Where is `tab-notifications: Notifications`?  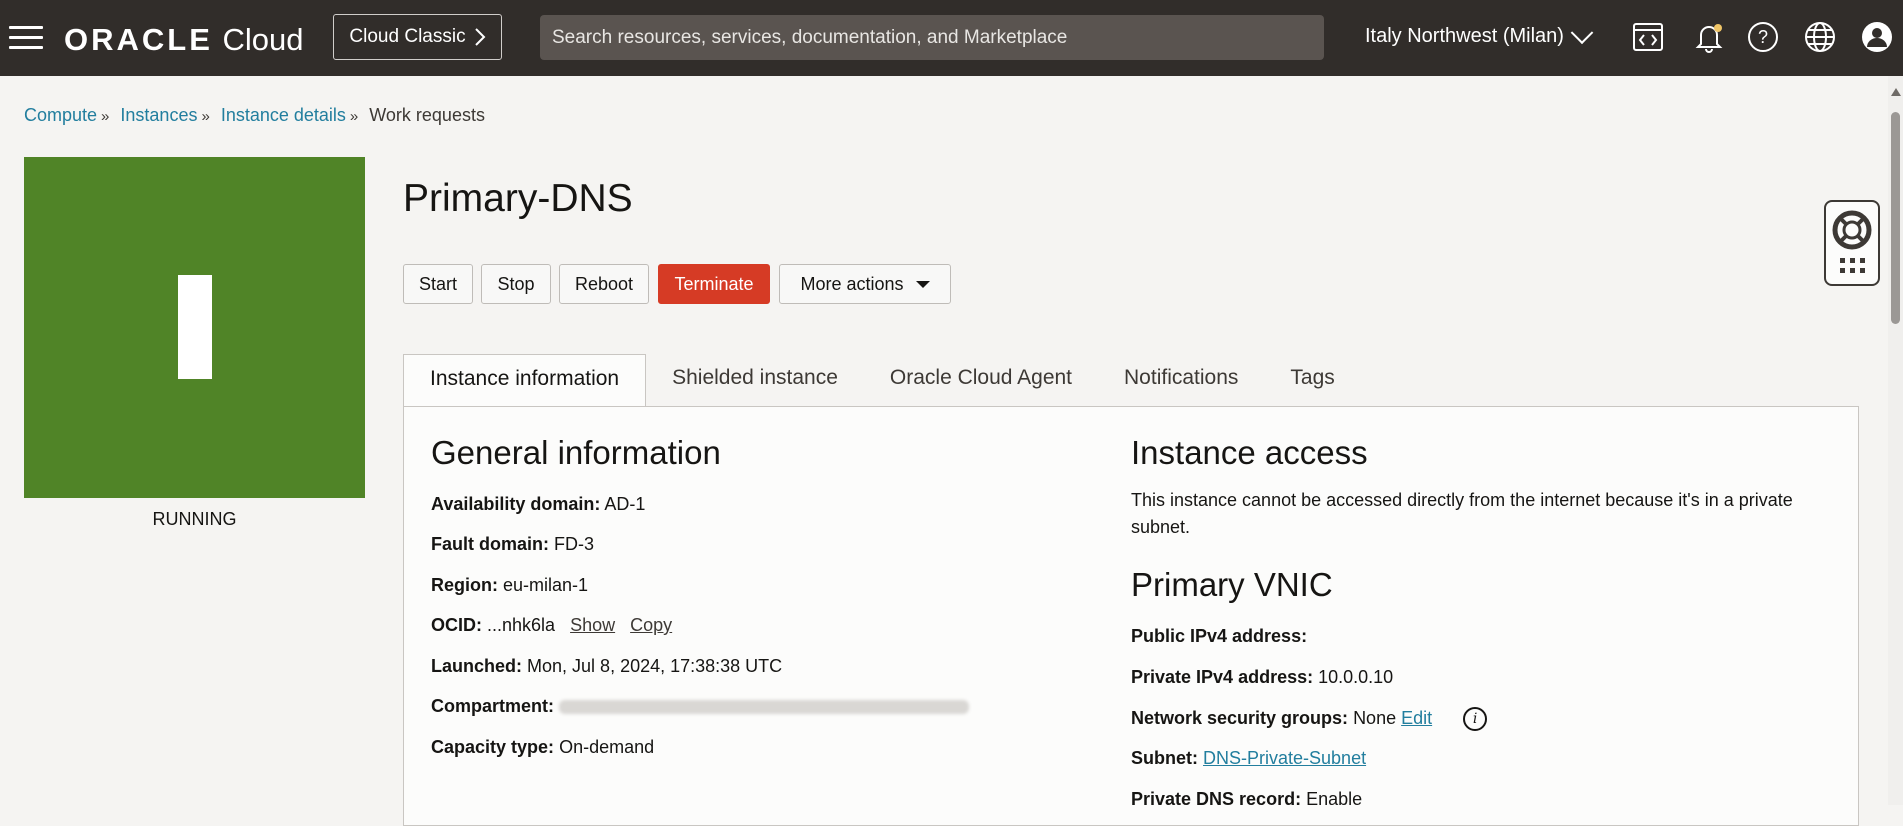 tab-notifications: Notifications is located at coordinates (1181, 380).